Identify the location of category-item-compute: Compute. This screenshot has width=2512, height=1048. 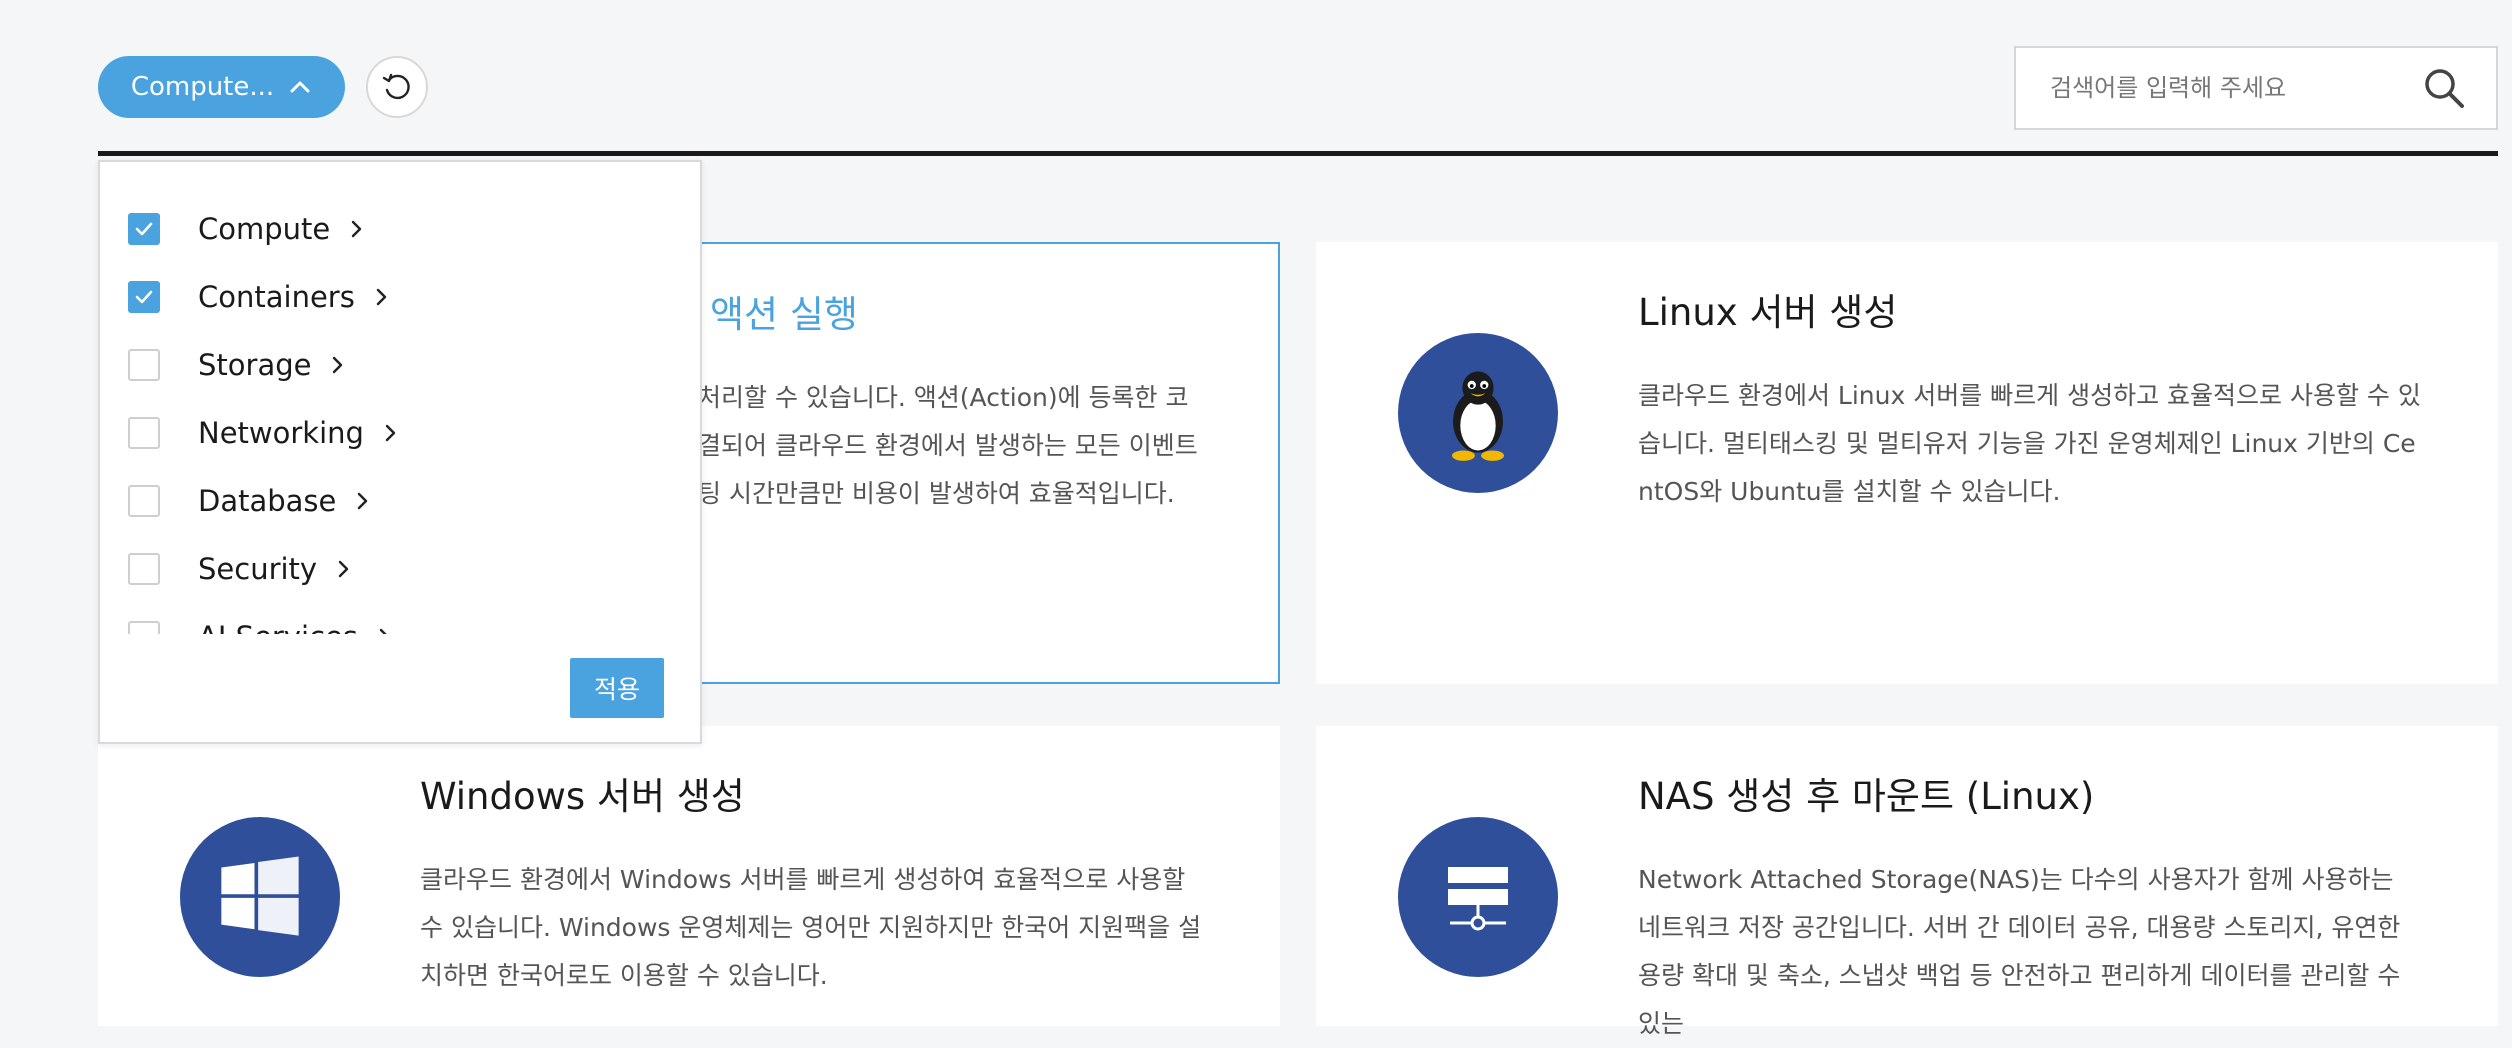
(247, 229).